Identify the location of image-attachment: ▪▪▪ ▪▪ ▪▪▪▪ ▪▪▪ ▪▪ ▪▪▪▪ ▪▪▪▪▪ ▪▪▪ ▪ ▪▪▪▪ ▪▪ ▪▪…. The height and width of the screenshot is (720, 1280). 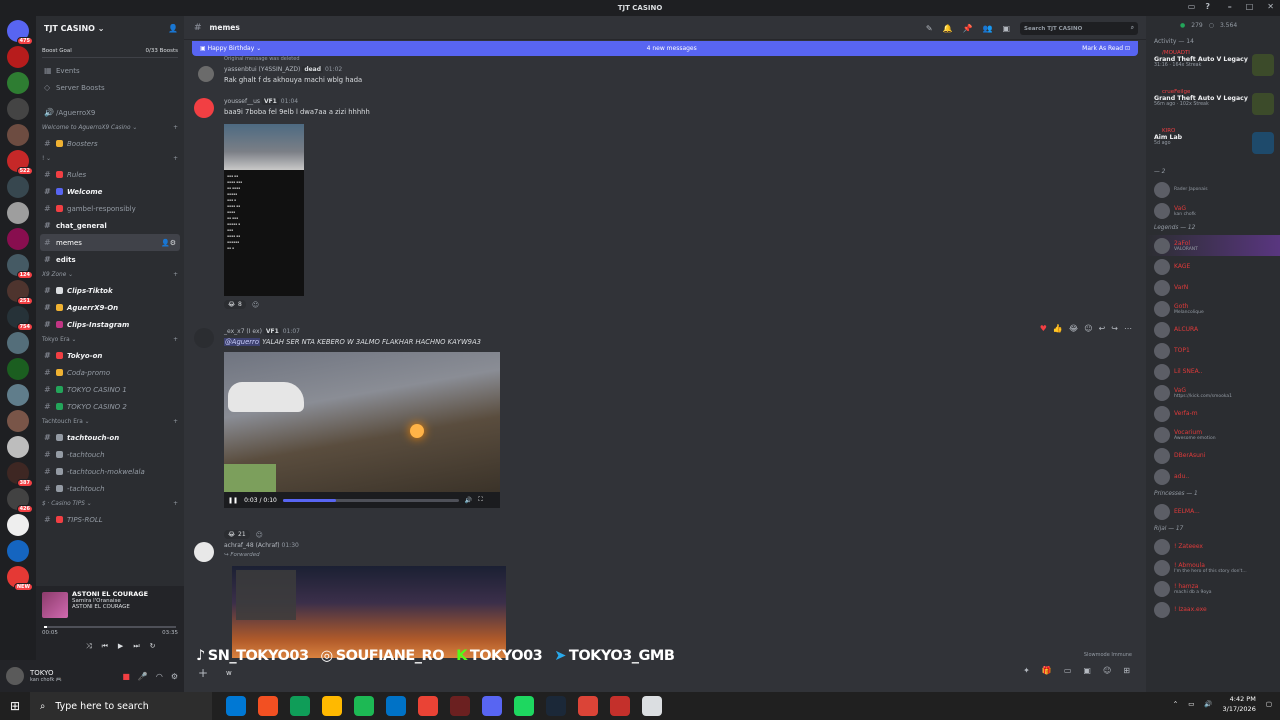
(264, 210).